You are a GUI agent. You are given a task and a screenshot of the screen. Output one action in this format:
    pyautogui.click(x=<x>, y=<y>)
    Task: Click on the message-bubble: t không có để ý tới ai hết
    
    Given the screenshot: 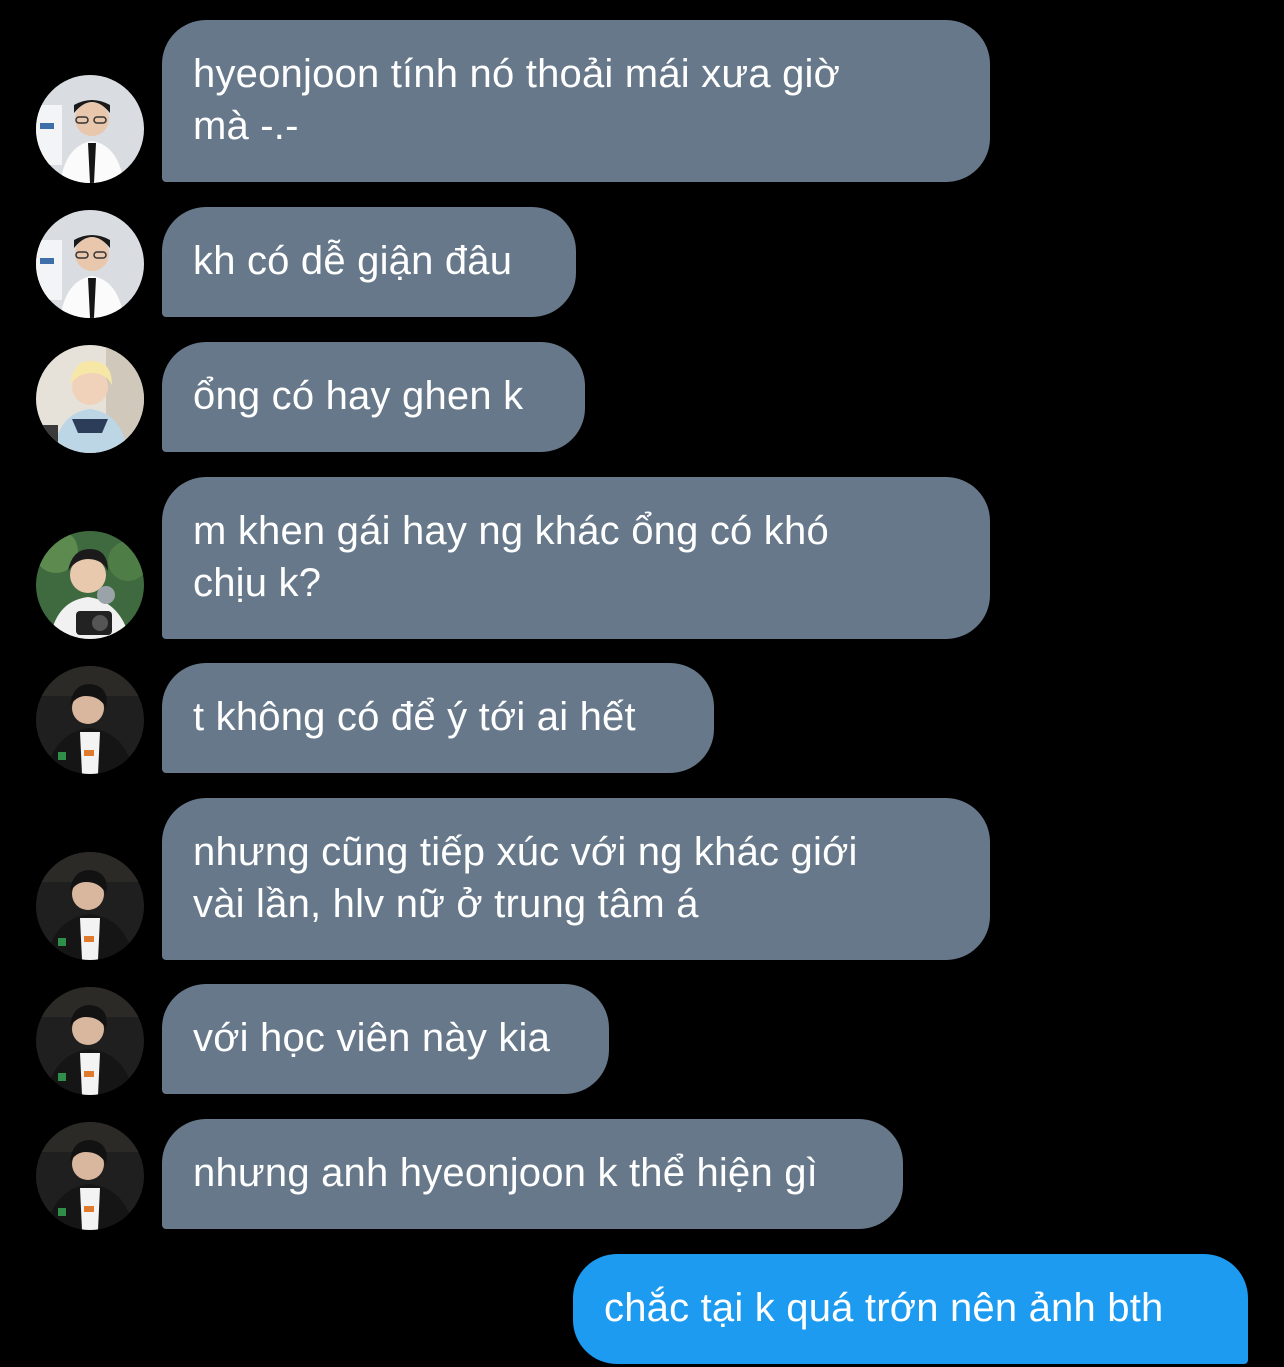 What is the action you would take?
    pyautogui.click(x=438, y=718)
    